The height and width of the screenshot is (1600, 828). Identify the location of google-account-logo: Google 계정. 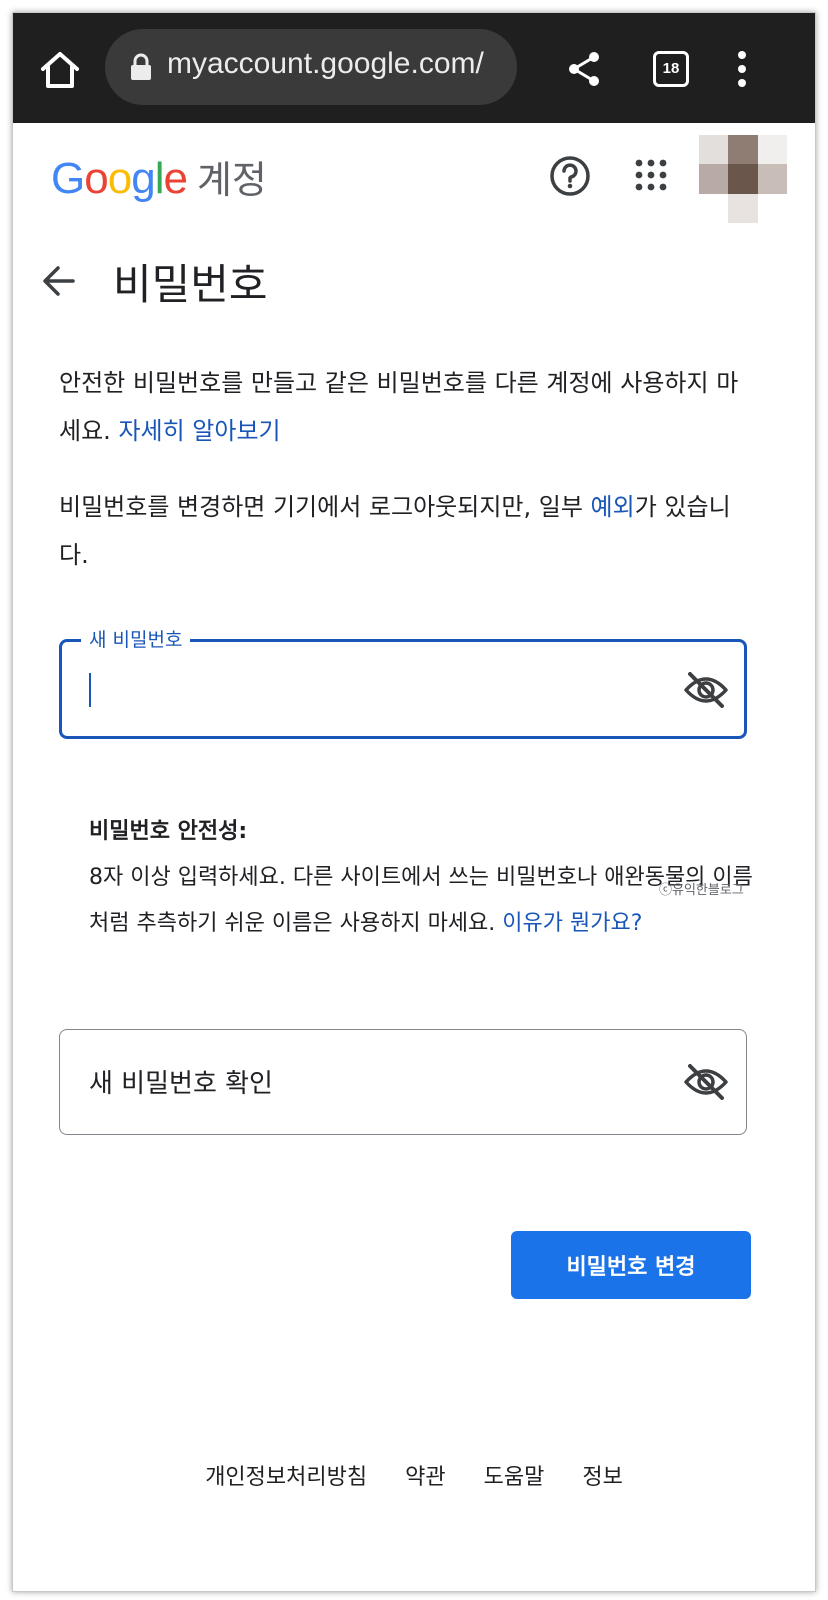
(159, 176).